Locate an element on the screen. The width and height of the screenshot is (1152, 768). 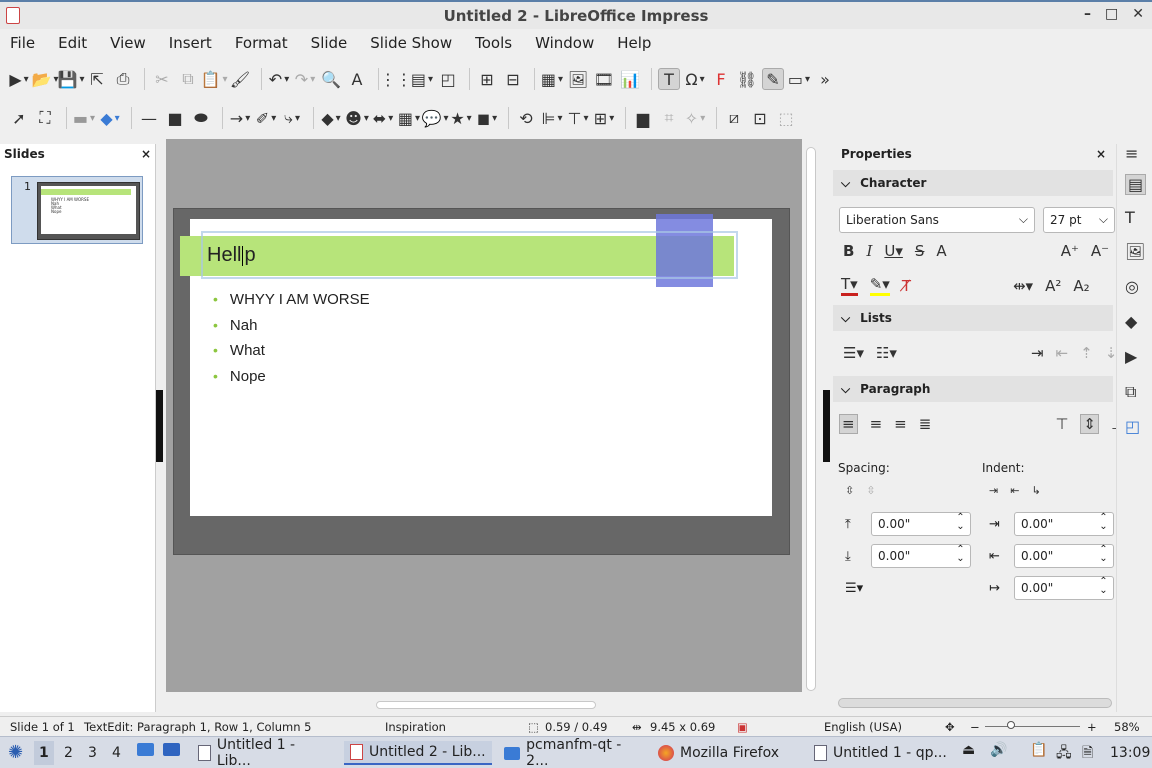
paste-icon: 📋 is located at coordinates (213, 79).